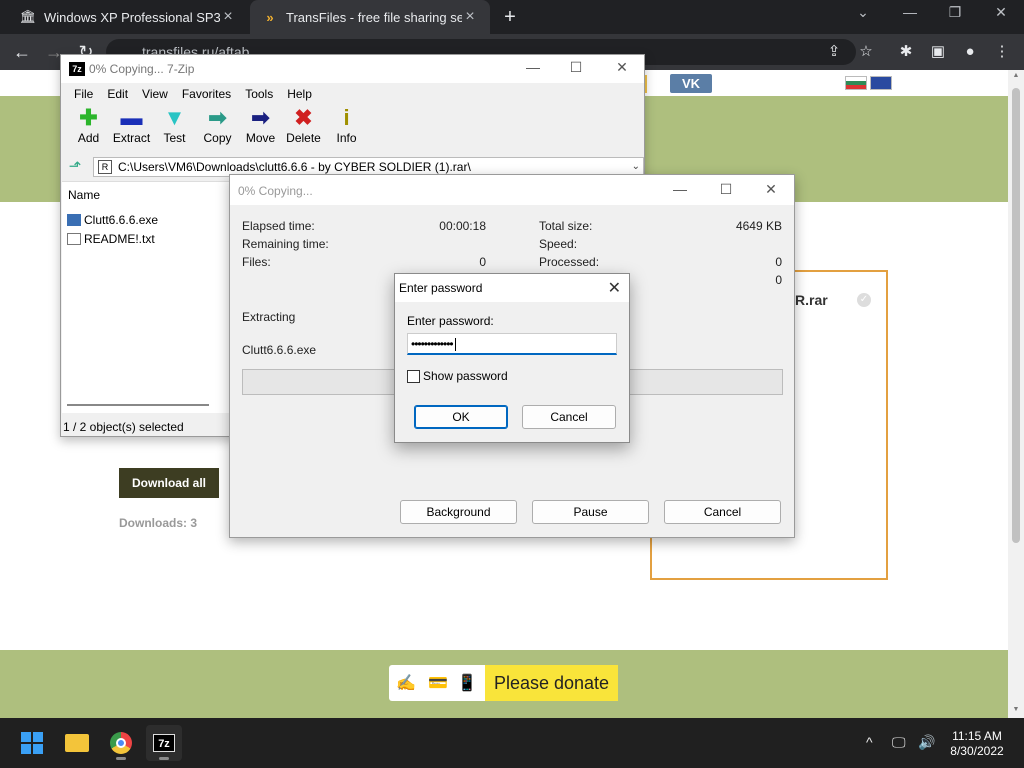 Image resolution: width=1024 pixels, height=768 pixels. What do you see at coordinates (866, 52) in the screenshot?
I see `bookmark-star-icon: ☆` at bounding box center [866, 52].